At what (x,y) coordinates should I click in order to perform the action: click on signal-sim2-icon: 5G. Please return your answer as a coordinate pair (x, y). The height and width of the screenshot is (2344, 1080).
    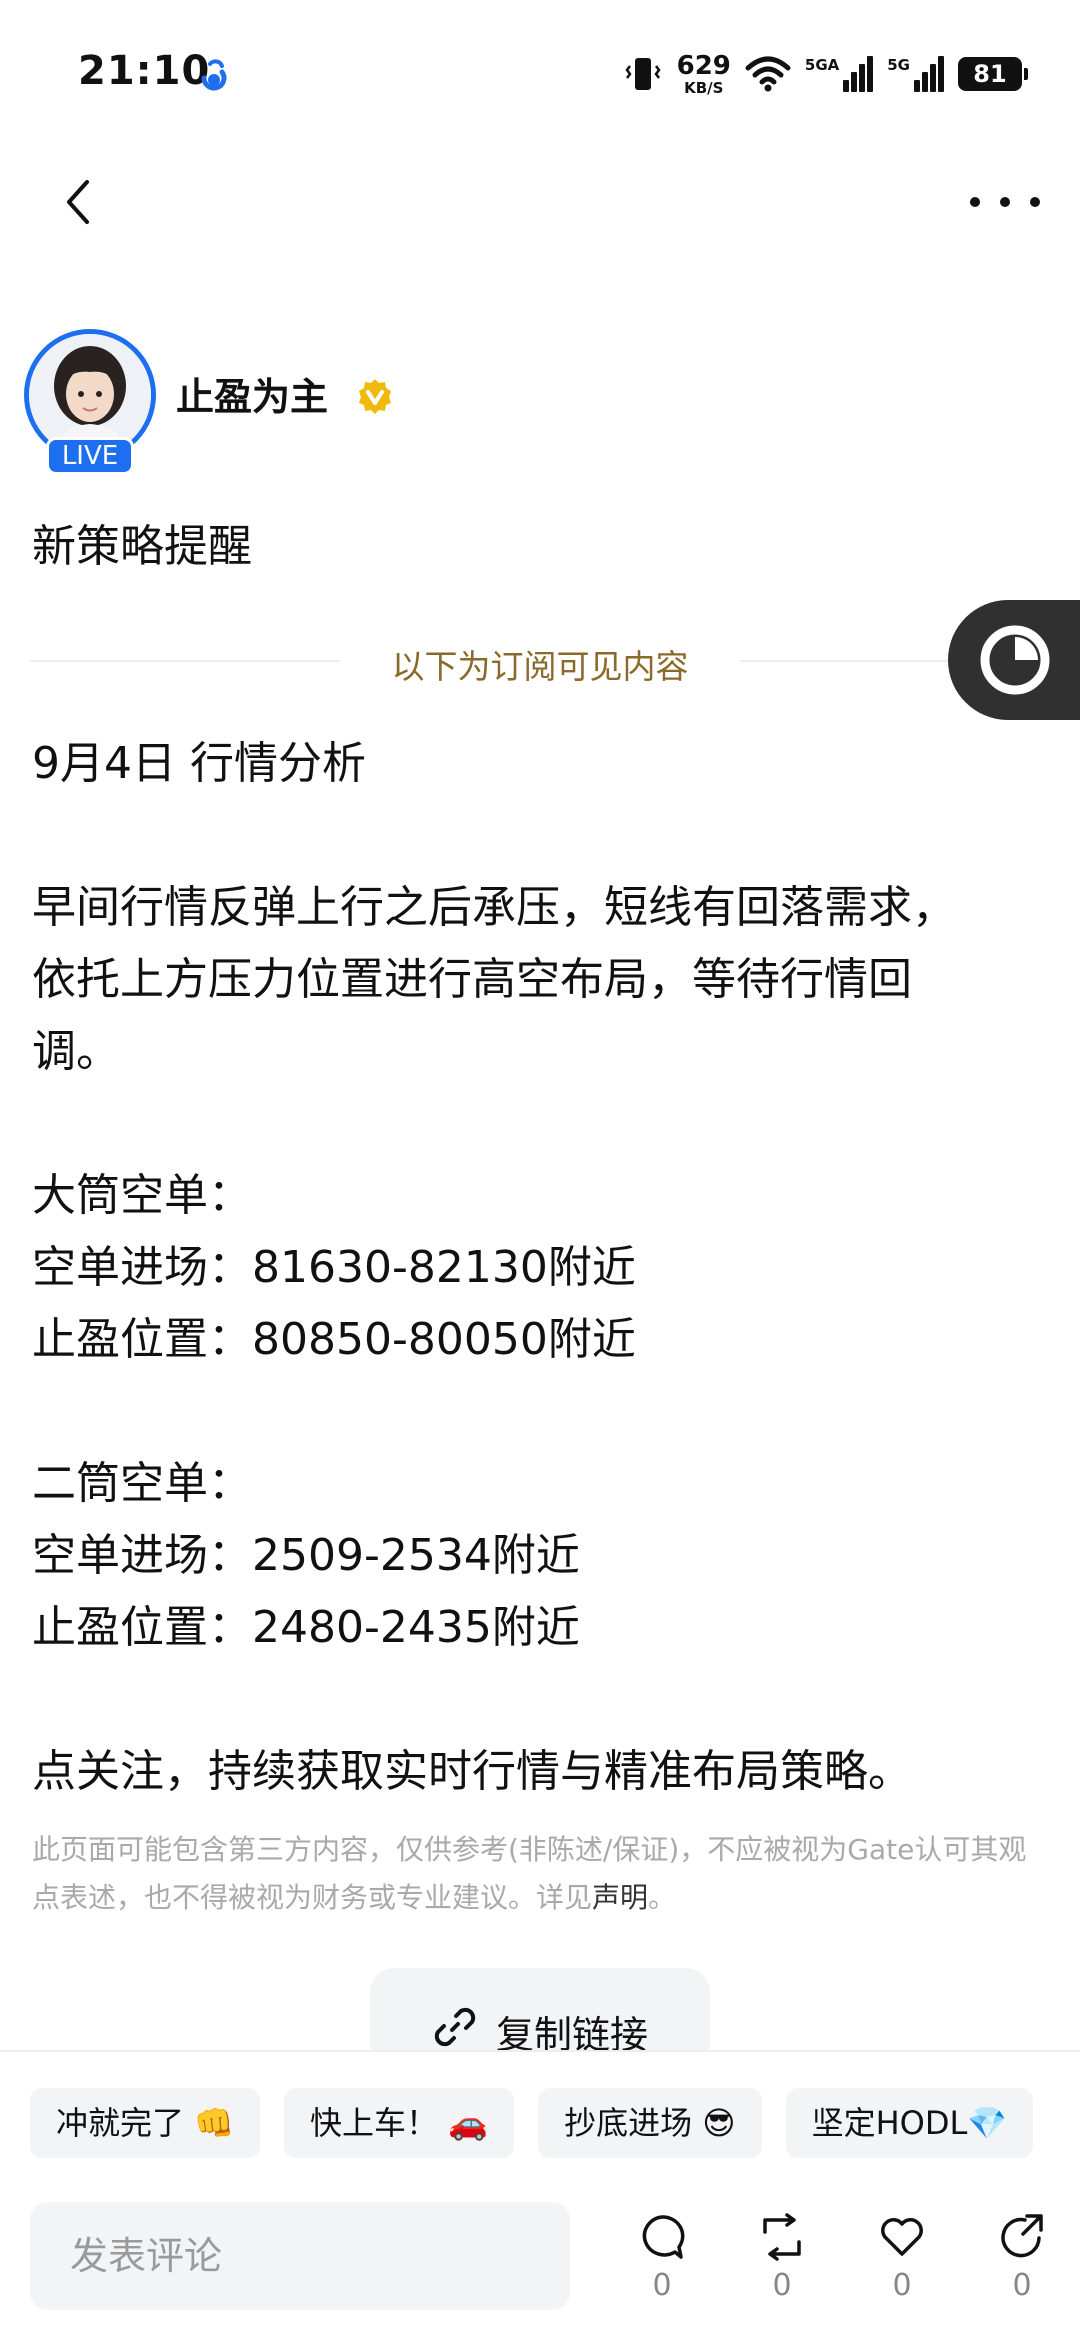
    Looking at the image, I should click on (915, 74).